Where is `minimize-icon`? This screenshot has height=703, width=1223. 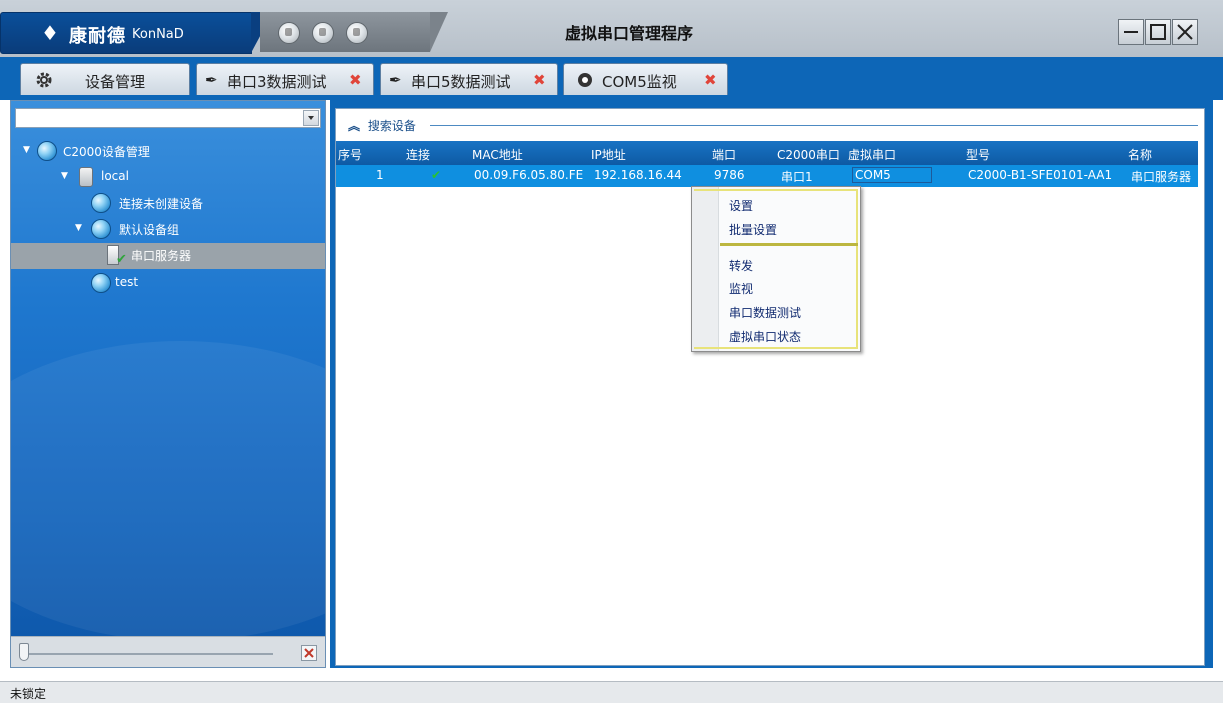 minimize-icon is located at coordinates (1131, 32).